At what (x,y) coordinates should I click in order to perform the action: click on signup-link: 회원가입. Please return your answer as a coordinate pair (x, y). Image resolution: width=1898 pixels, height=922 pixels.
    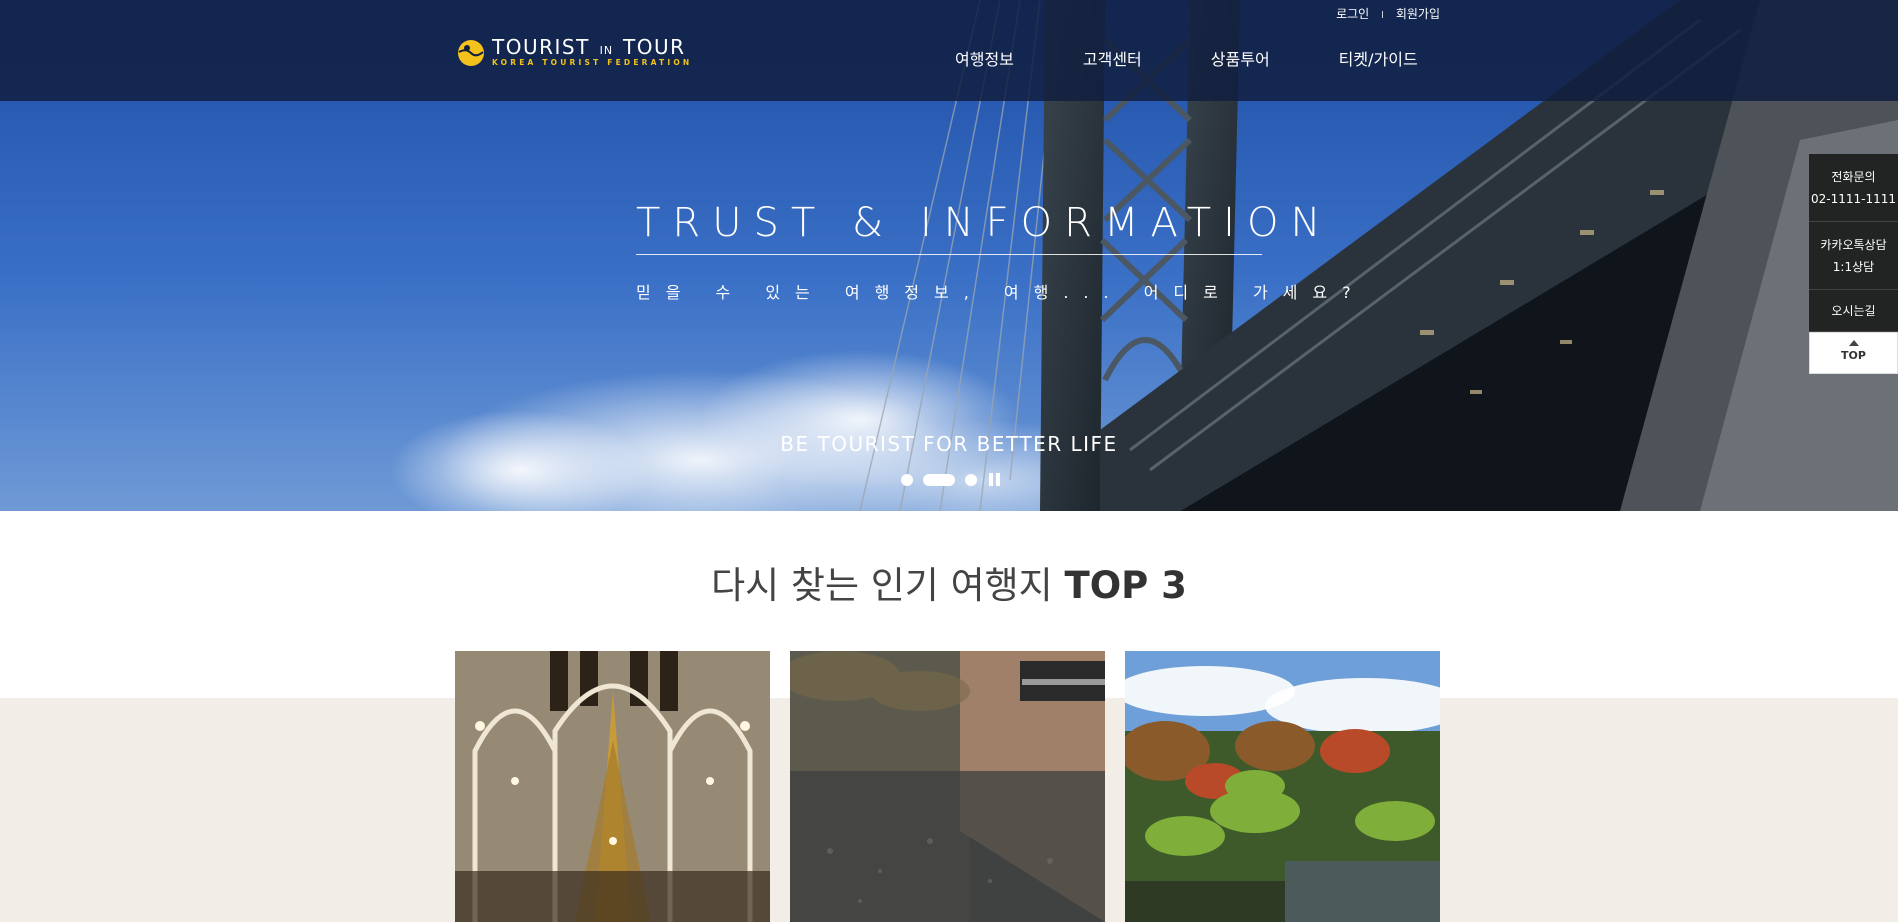
    Looking at the image, I should click on (1418, 13).